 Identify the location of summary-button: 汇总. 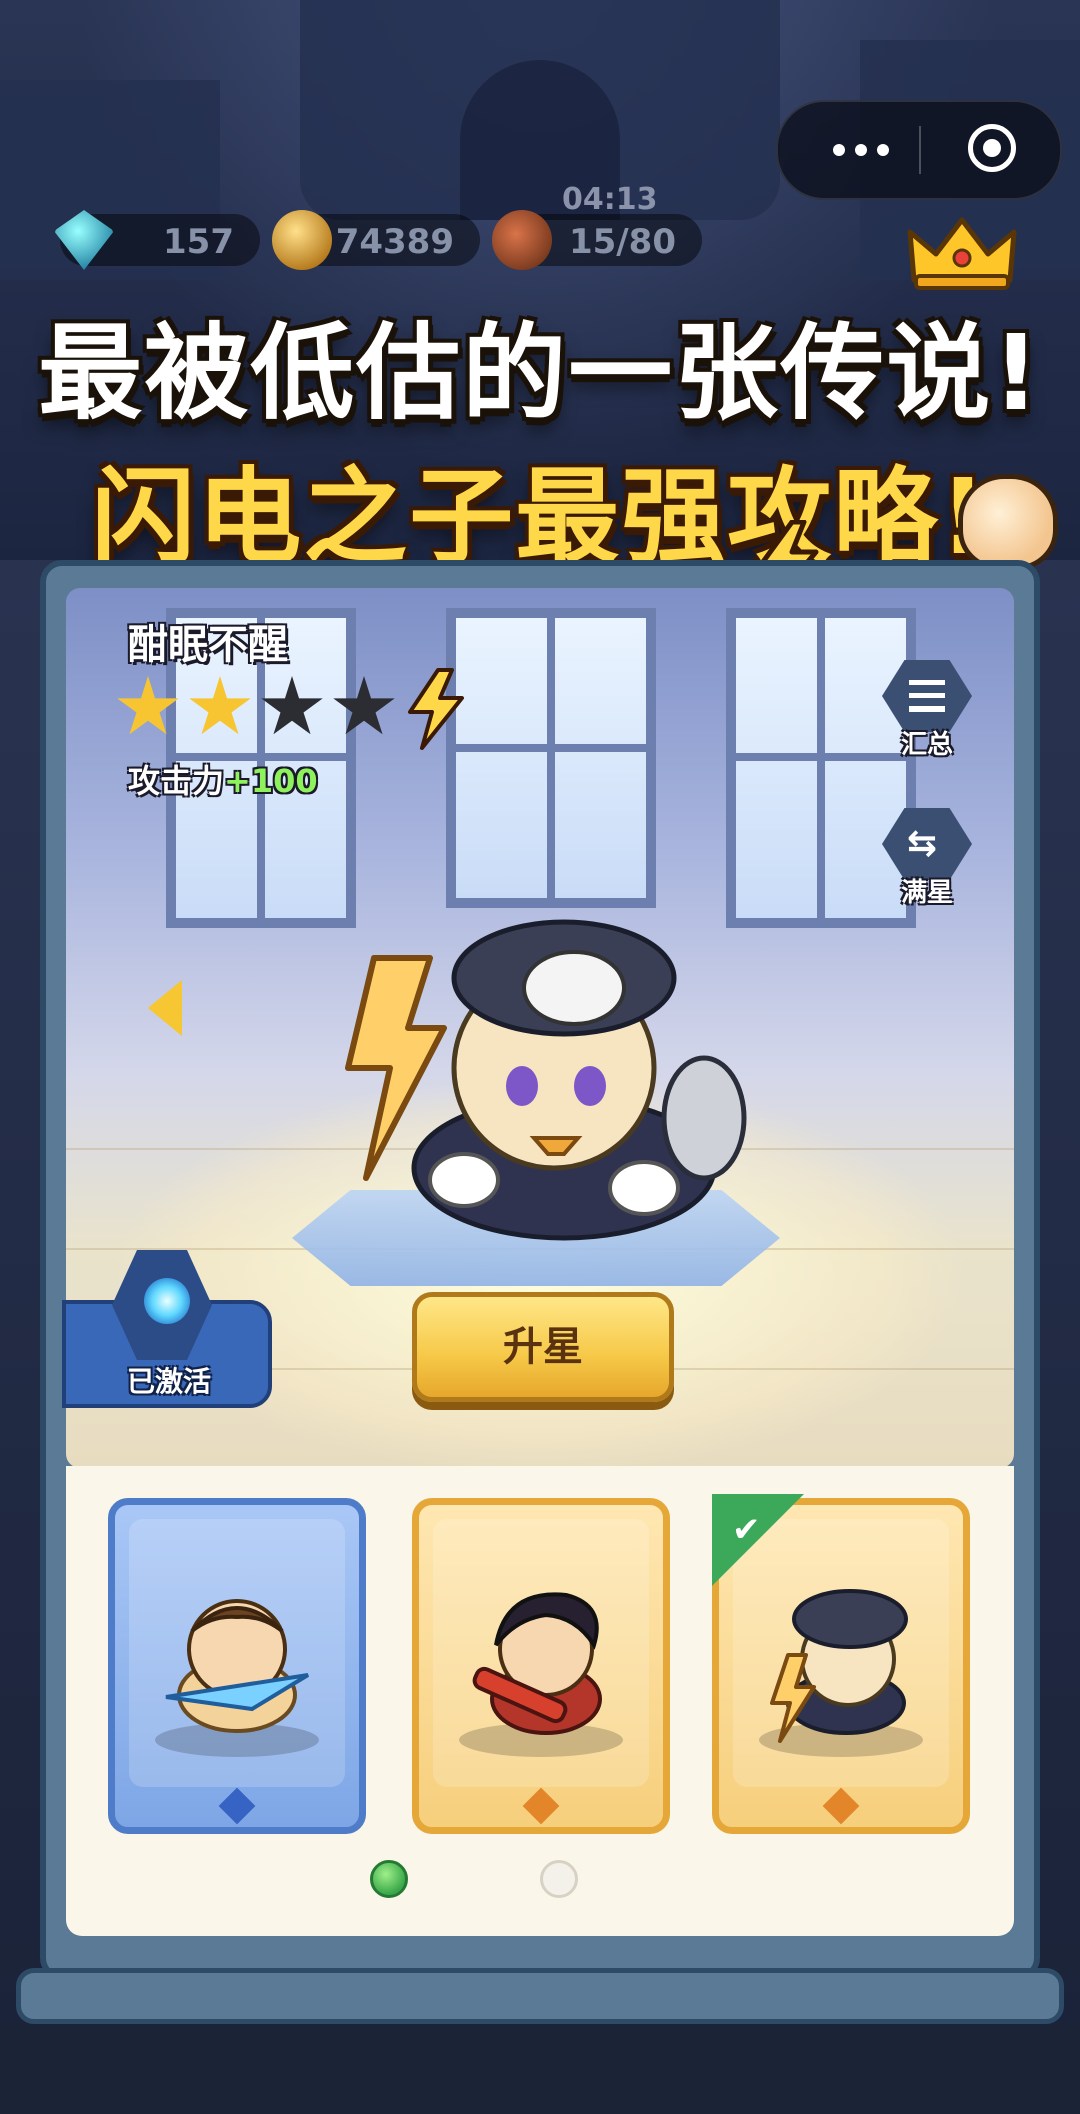
(927, 710).